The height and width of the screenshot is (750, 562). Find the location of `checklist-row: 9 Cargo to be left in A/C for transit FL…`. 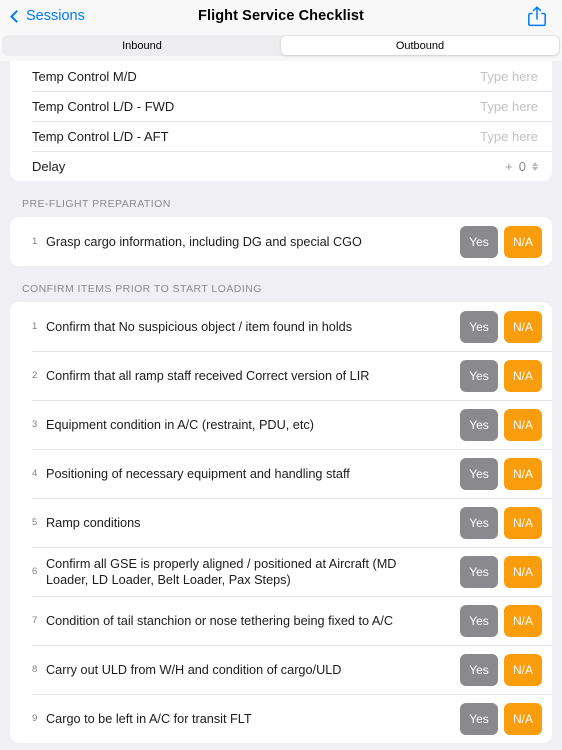

checklist-row: 9 Cargo to be left in A/C for transit FL… is located at coordinates (281, 718).